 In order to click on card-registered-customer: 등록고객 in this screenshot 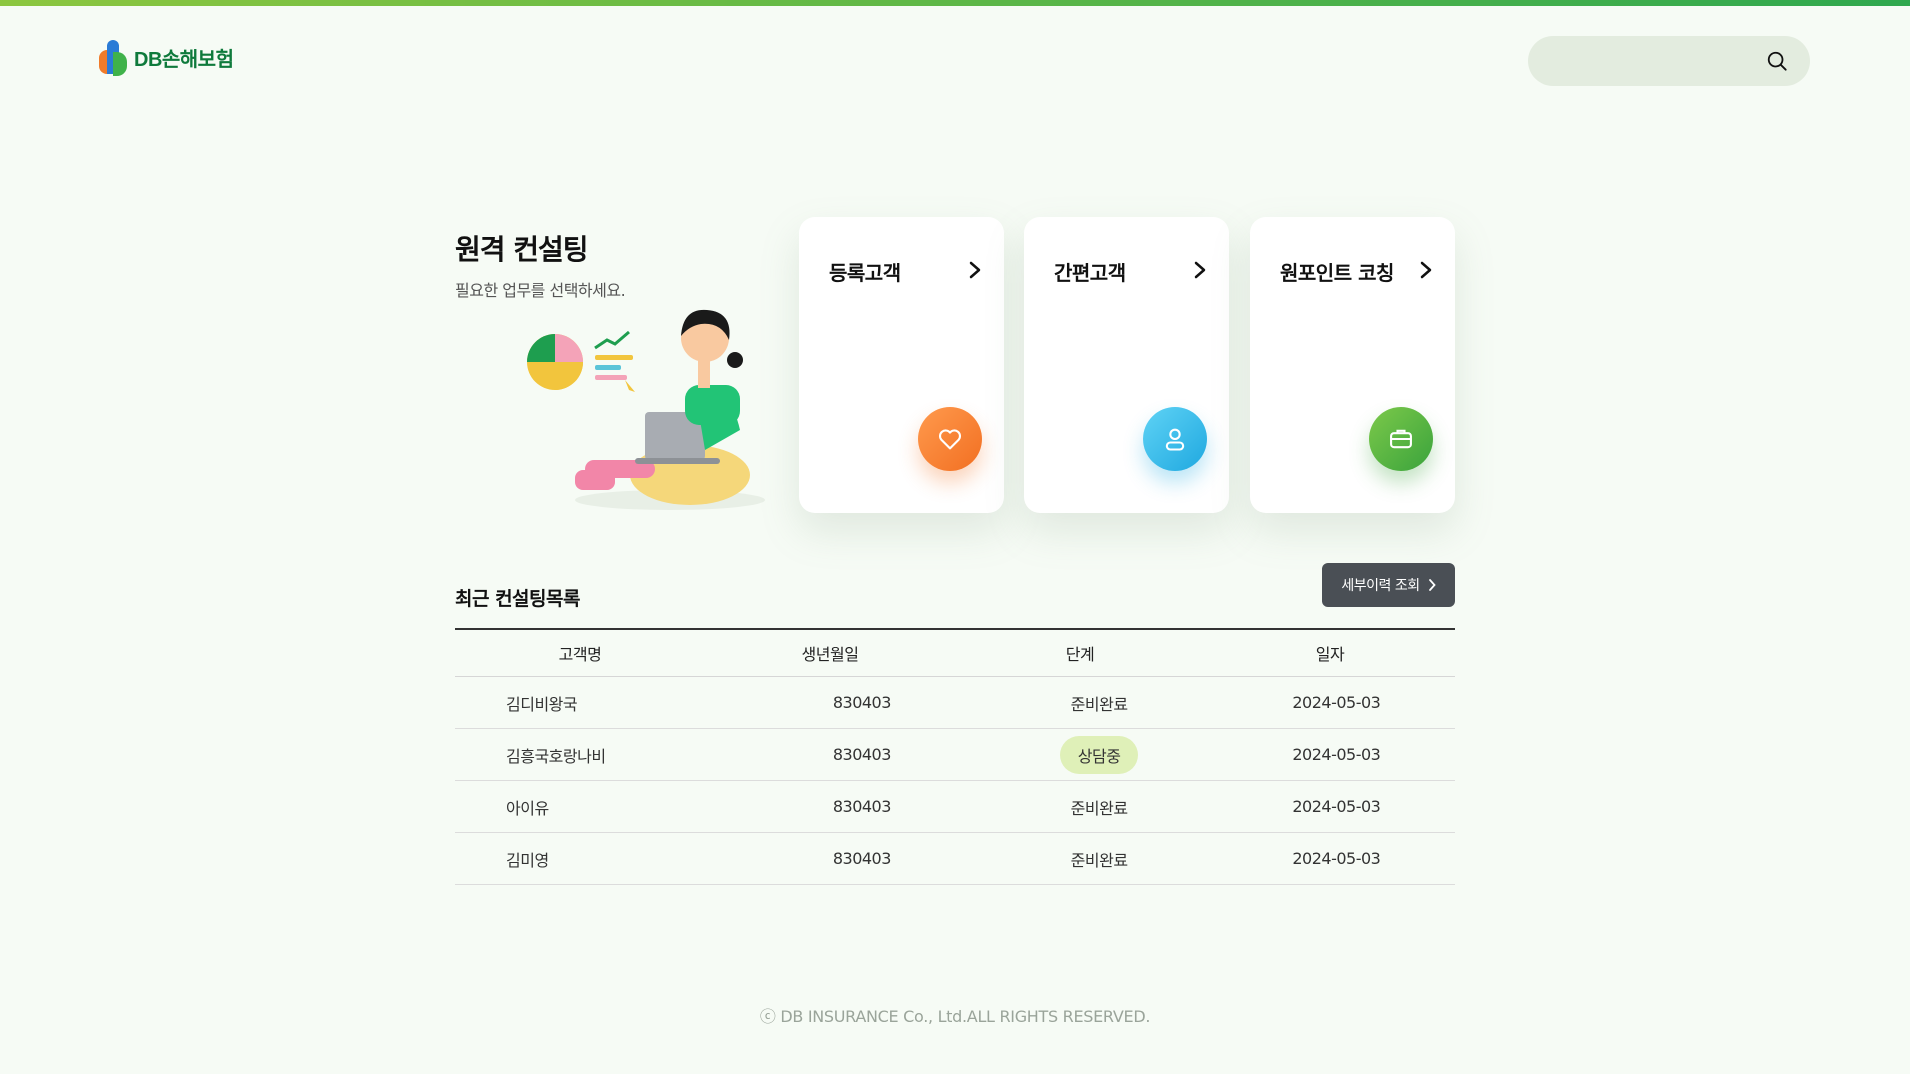, I will do `click(901, 365)`.